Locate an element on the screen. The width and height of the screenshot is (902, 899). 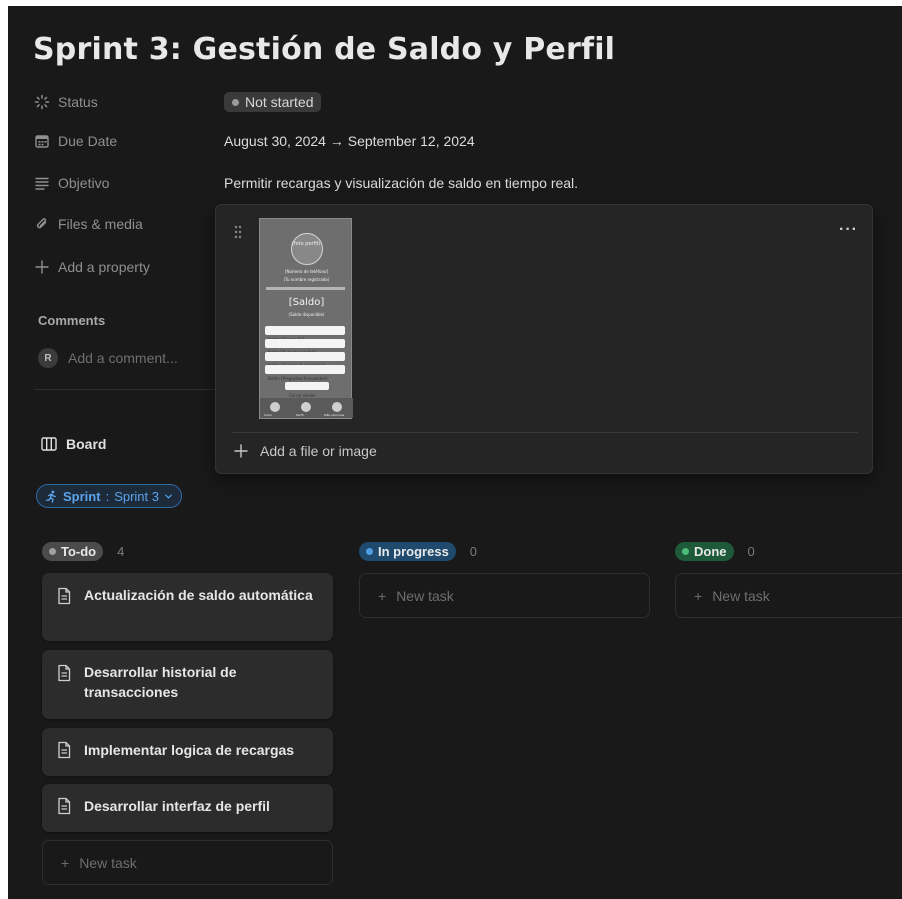
popup-divider is located at coordinates (545, 432).